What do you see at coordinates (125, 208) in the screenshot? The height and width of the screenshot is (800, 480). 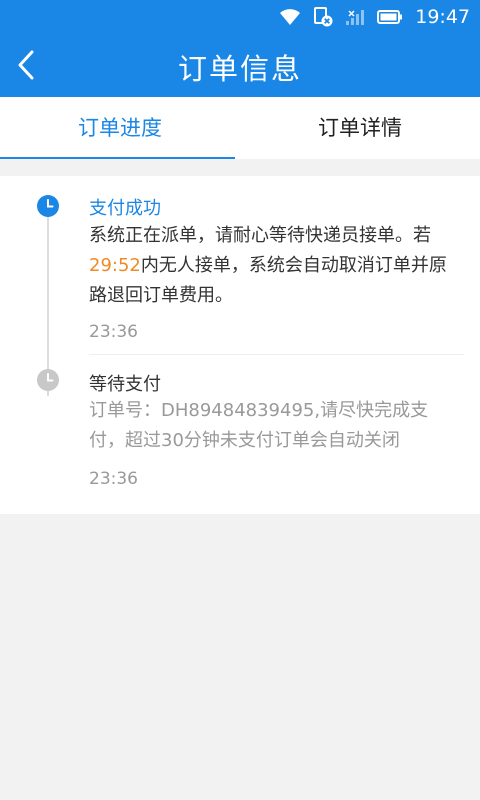 I see `timeline-entry-title: 支付成功` at bounding box center [125, 208].